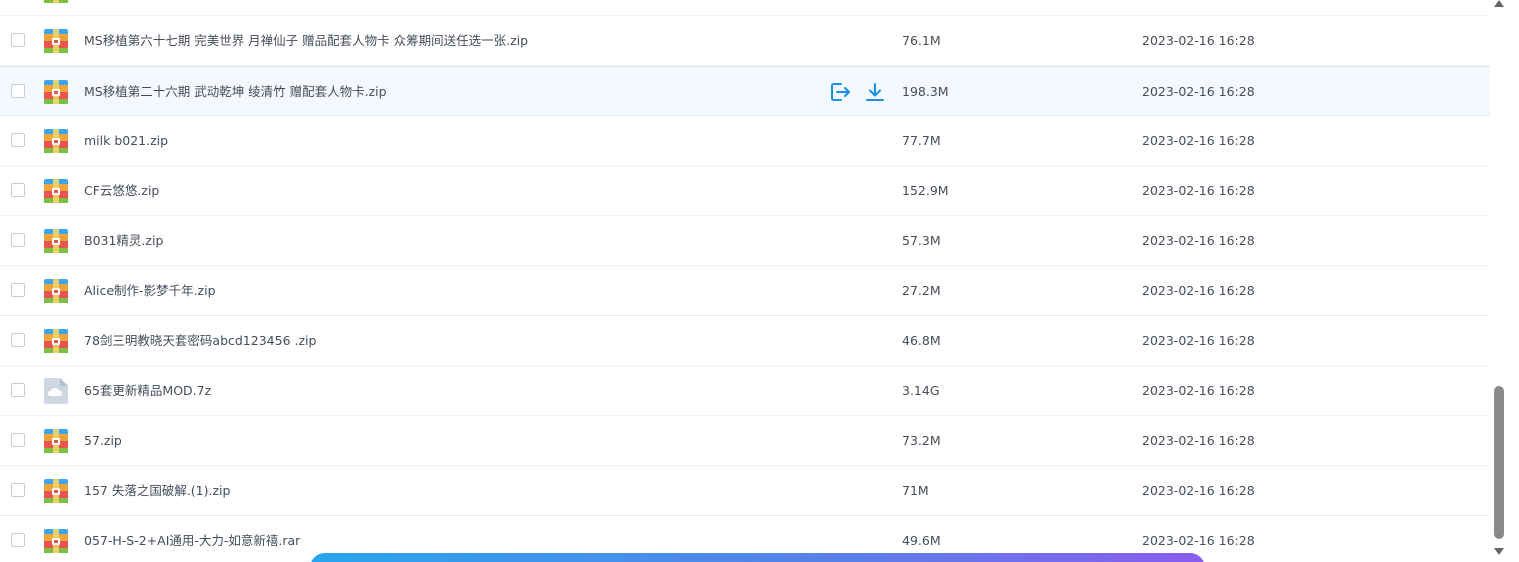  I want to click on file-size: 73.2M, so click(921, 440).